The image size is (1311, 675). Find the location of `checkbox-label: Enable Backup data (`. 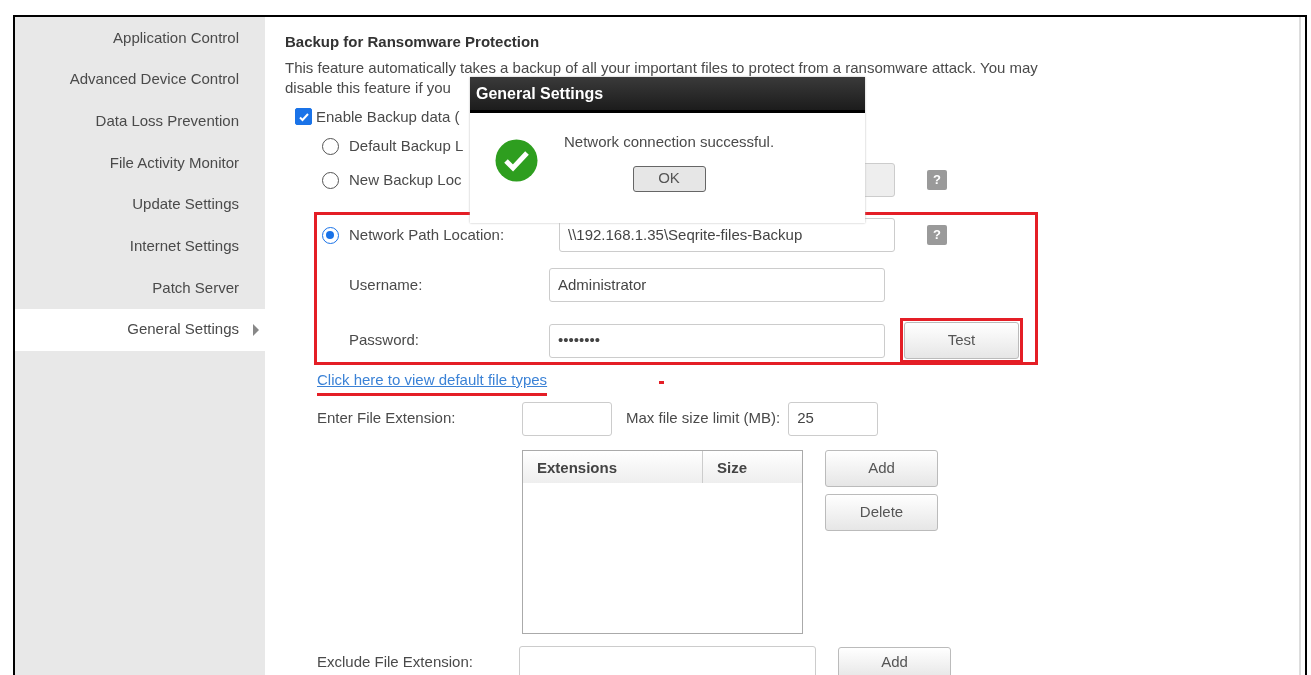

checkbox-label: Enable Backup data ( is located at coordinates (388, 116).